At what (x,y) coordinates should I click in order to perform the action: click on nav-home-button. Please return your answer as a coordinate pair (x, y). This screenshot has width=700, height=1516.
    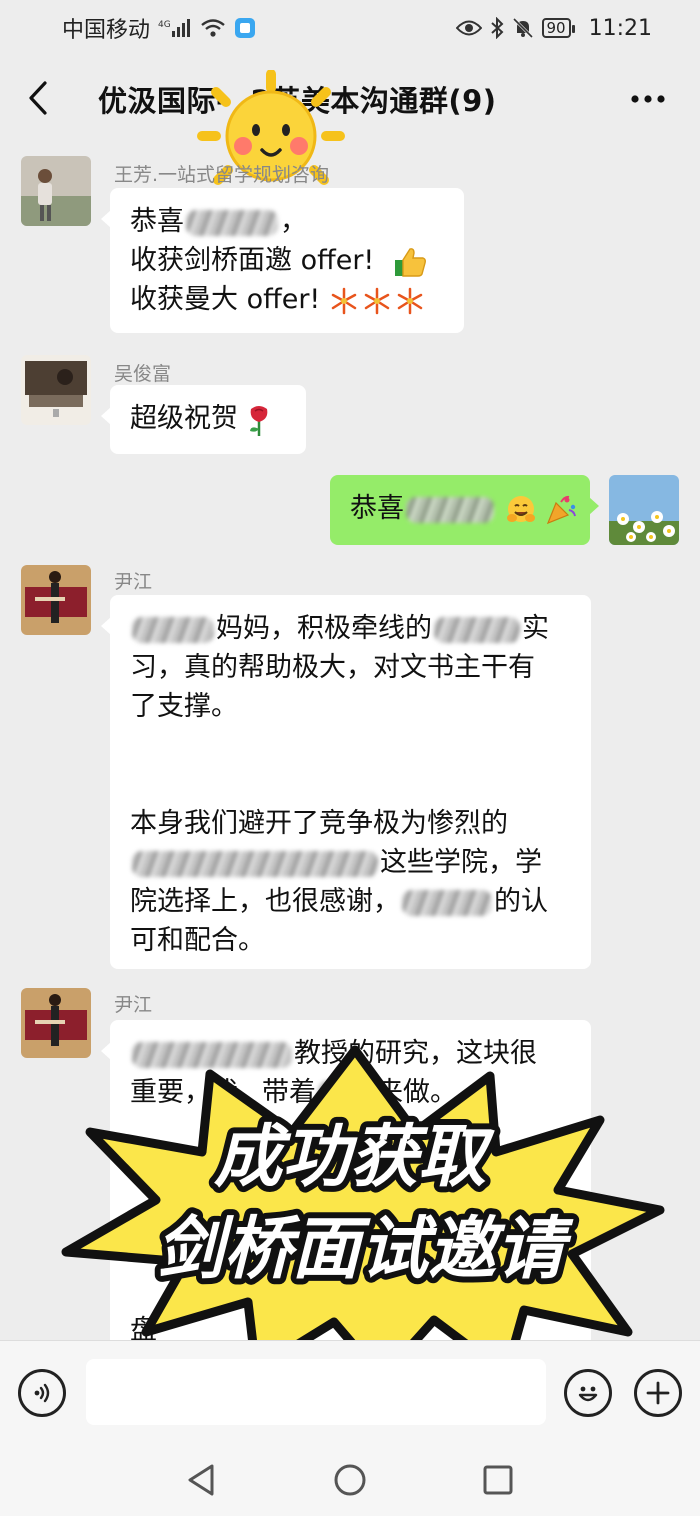
    Looking at the image, I should click on (350, 1480).